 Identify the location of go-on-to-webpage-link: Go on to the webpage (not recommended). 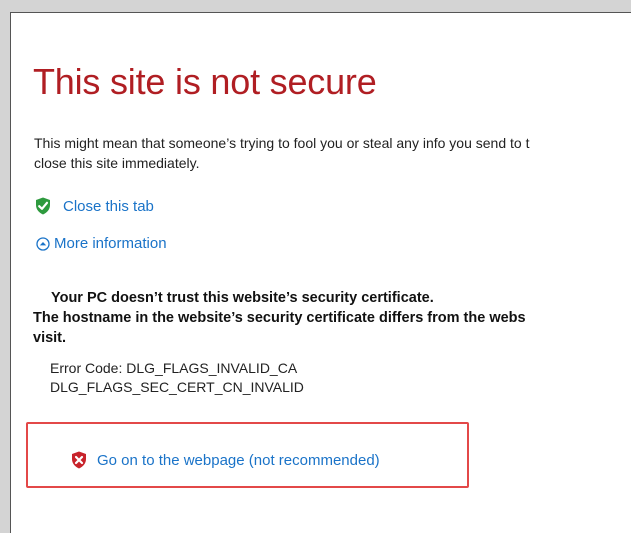
(238, 460).